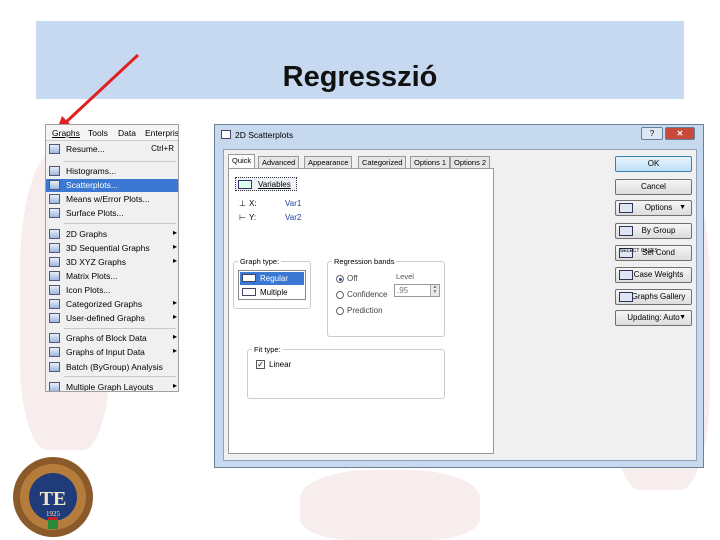  Describe the element at coordinates (162, 148) in the screenshot. I see `menu-item-shortcut: Ctrl+R` at that location.